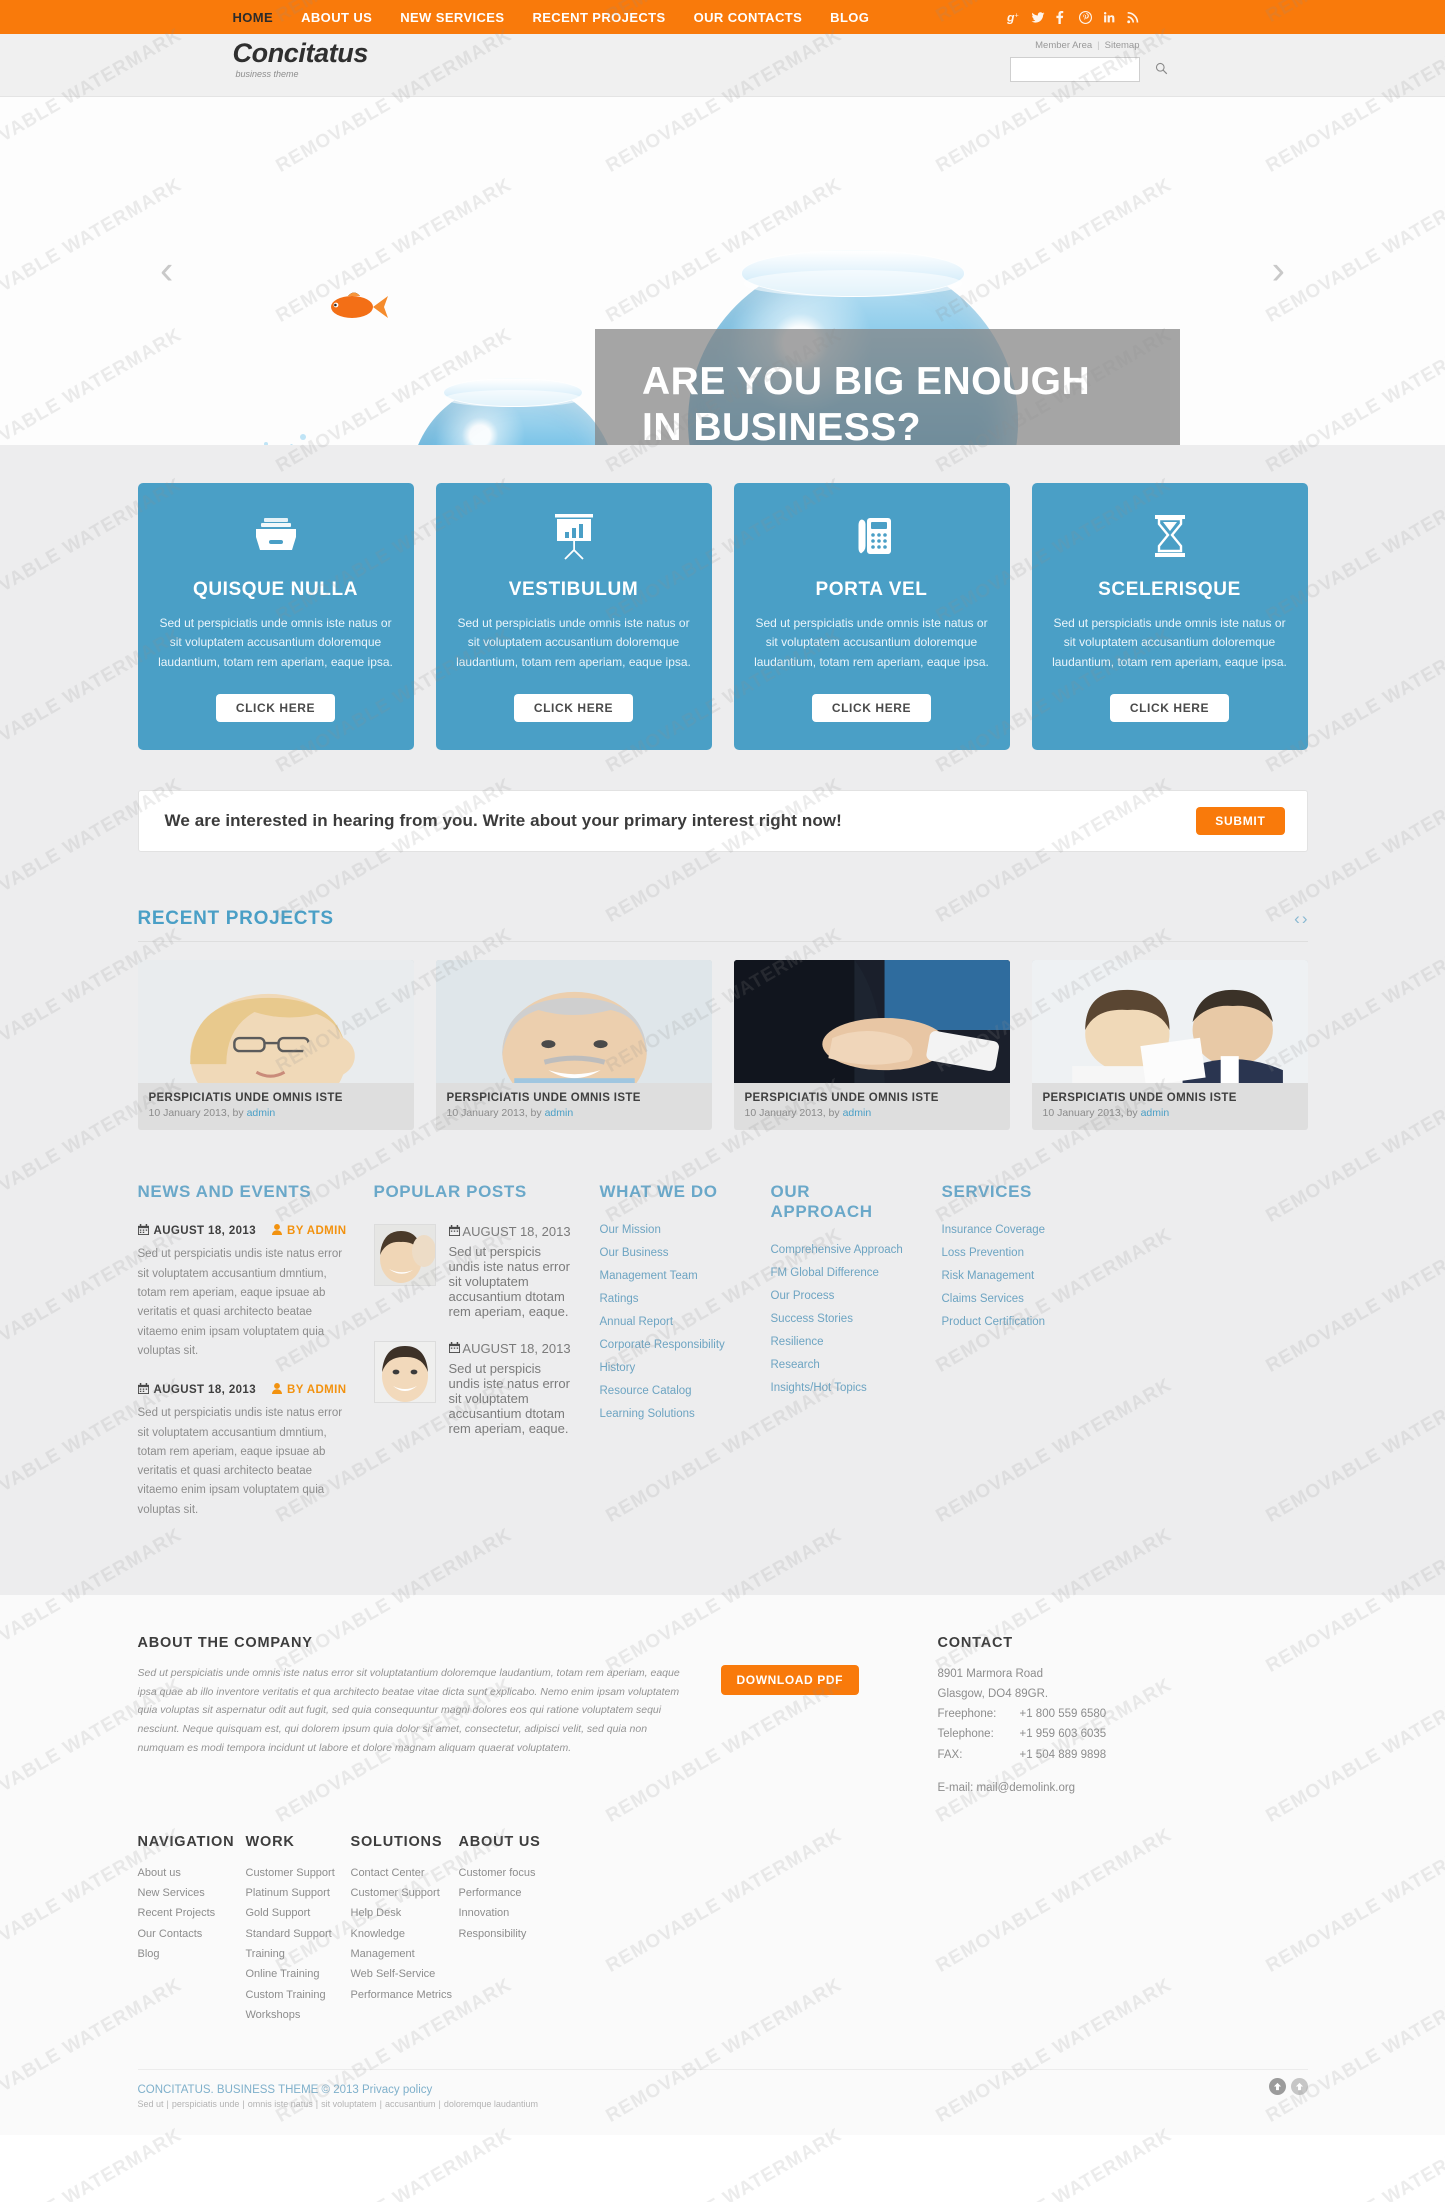 Image resolution: width=1445 pixels, height=2202 pixels. What do you see at coordinates (843, 1388) in the screenshot?
I see `link-insights-hot-topics: Insights/Hot Topics` at bounding box center [843, 1388].